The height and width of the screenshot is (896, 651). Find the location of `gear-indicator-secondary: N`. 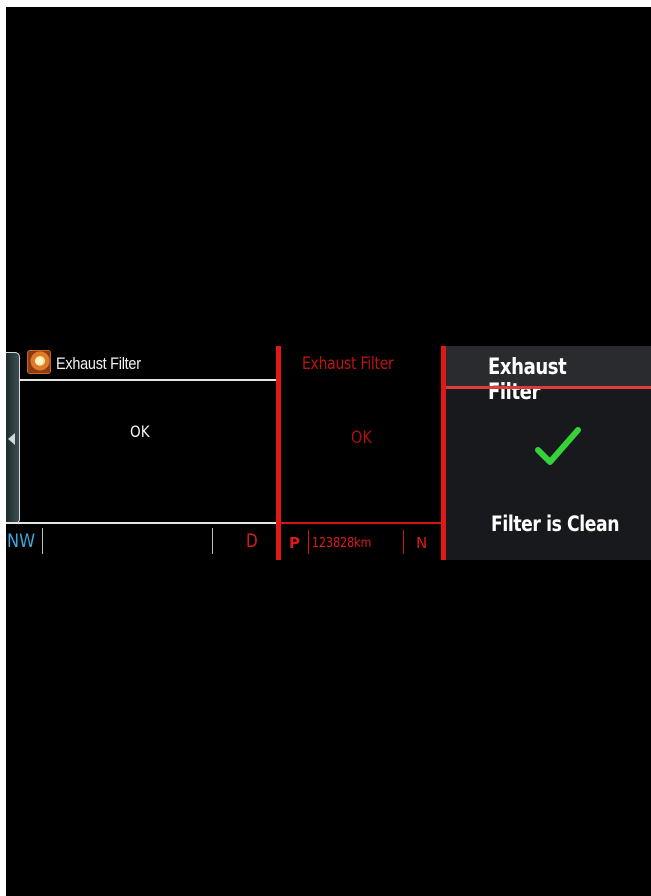

gear-indicator-secondary: N is located at coordinates (422, 543).